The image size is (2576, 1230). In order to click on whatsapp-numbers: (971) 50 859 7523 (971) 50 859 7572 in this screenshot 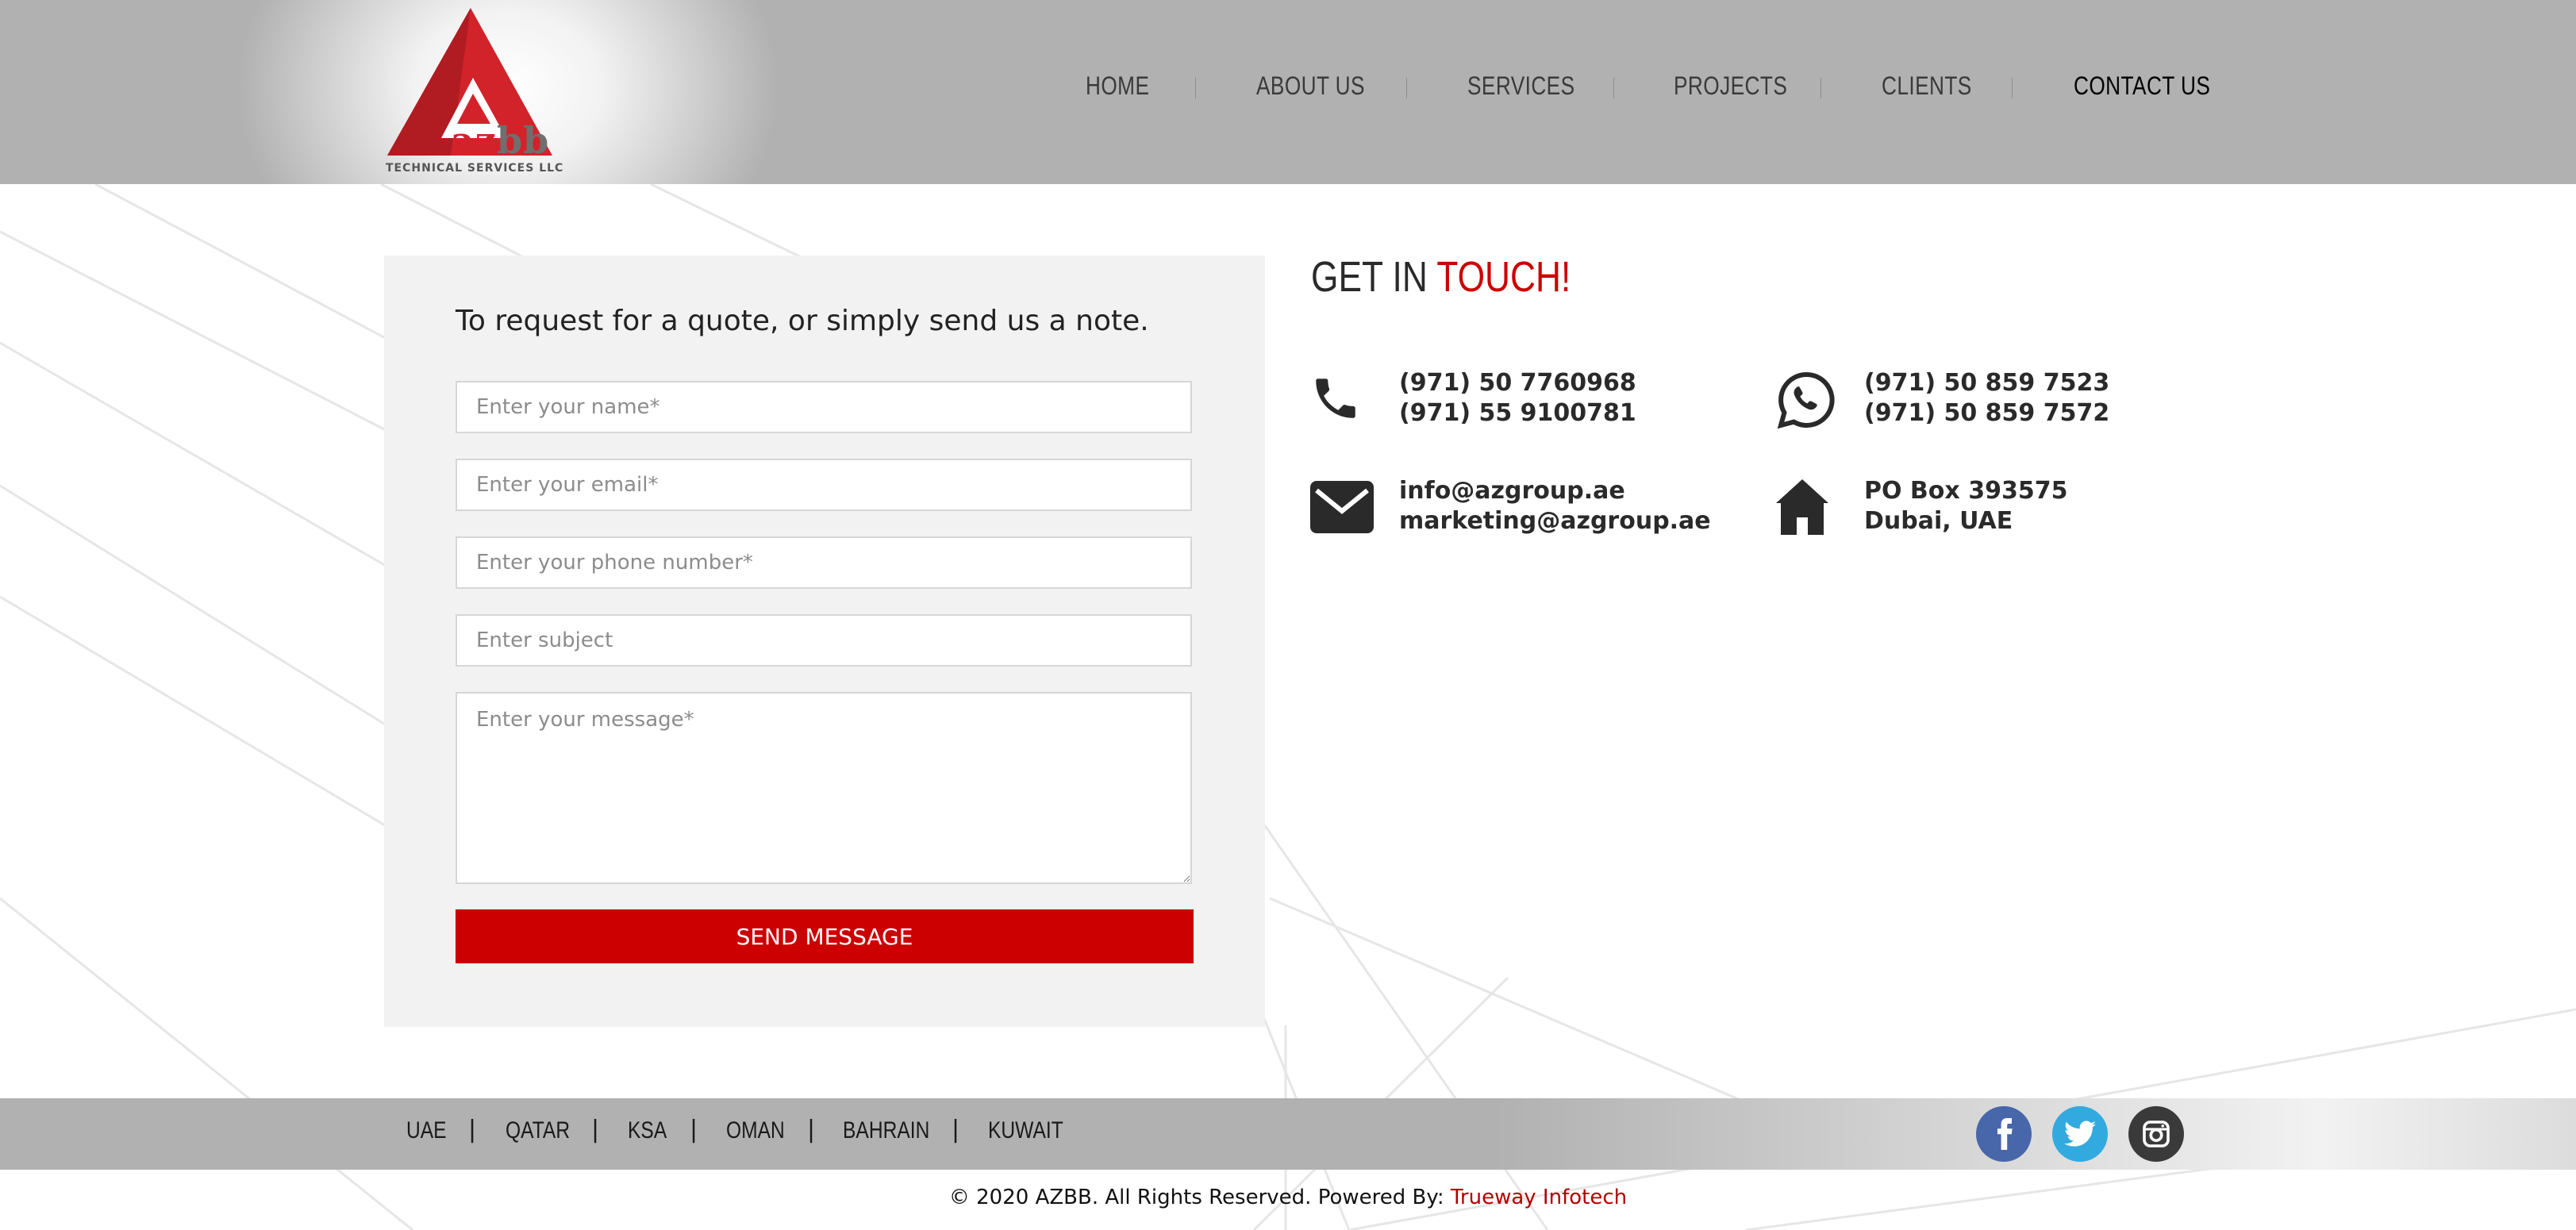, I will do `click(1986, 398)`.